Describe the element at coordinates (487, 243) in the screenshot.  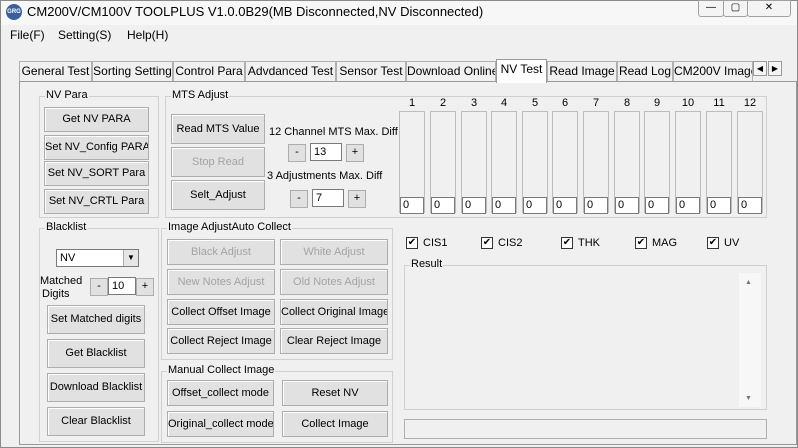
I see `cis2-checkbox: ✔` at that location.